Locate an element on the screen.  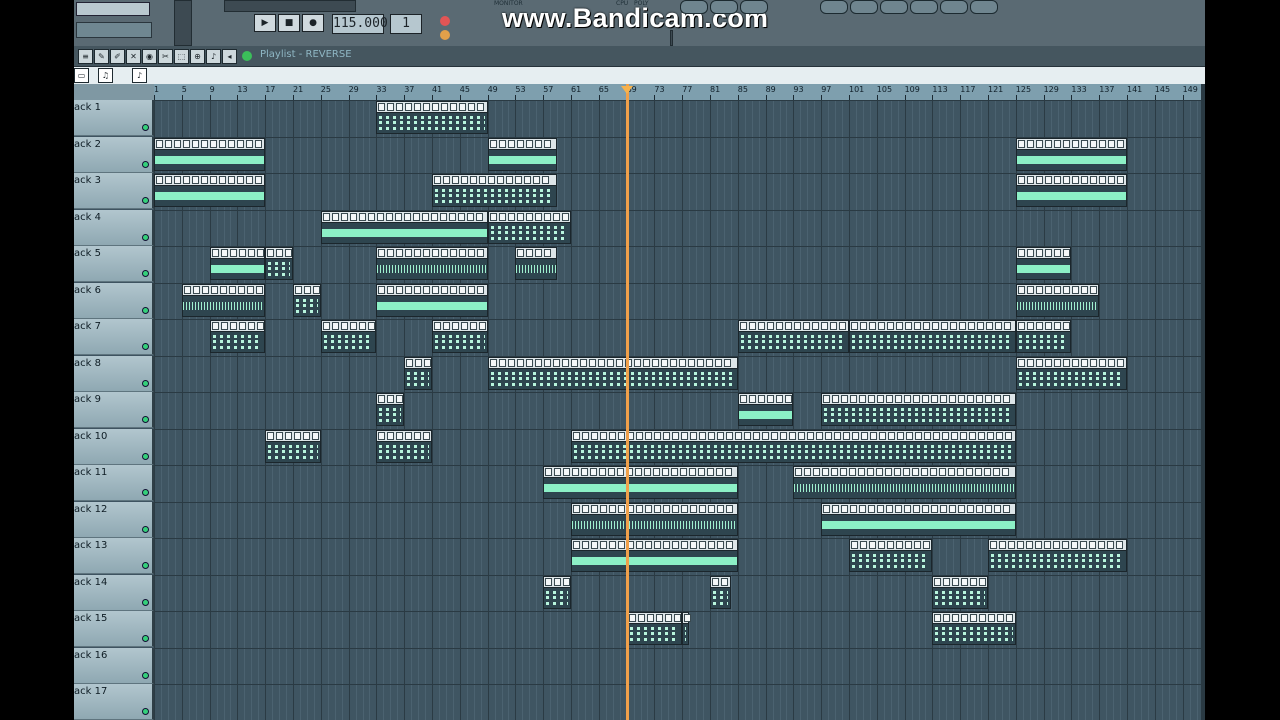
track-header: ack 2 is located at coordinates (114, 154).